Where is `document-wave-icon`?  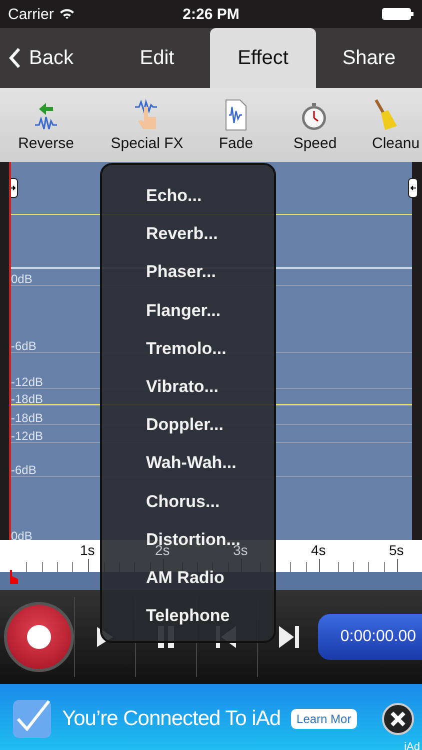
document-wave-icon is located at coordinates (236, 115).